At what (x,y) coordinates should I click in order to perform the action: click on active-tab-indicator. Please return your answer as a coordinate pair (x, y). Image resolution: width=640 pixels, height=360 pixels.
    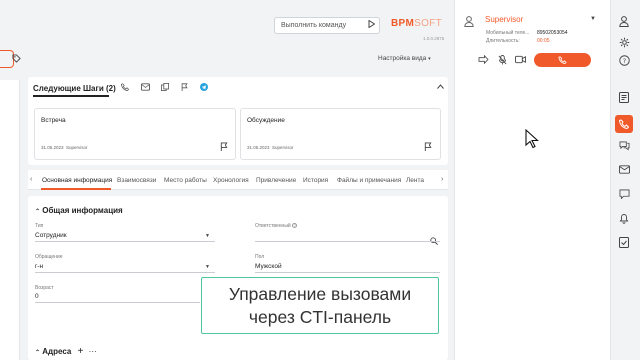
    Looking at the image, I should click on (76, 189).